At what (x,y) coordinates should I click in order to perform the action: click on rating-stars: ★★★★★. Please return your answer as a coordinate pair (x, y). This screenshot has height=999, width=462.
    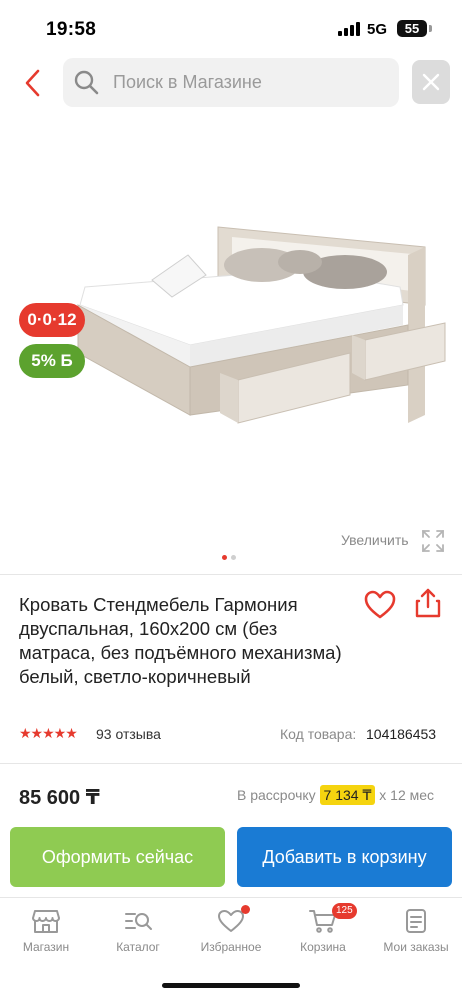
    Looking at the image, I should click on (48, 733).